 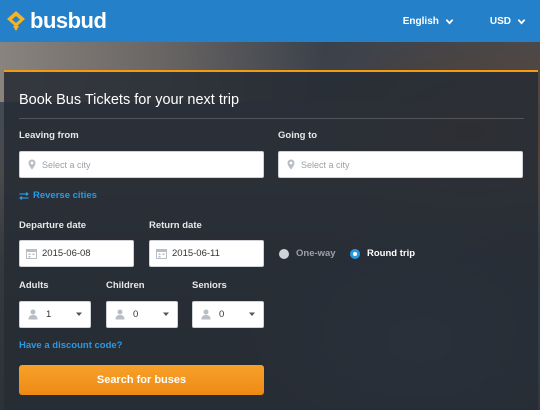 What do you see at coordinates (129, 100) in the screenshot?
I see `form-title: Book Bus Tickets for your next trip` at bounding box center [129, 100].